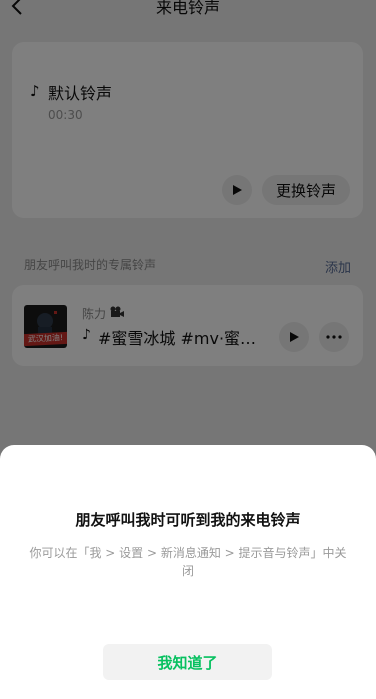 This screenshot has height=699, width=376. Describe the element at coordinates (188, 562) in the screenshot. I see `sheet-description: 你可以在「我 > 设置 > 新消息通知 > 提示音与铃声」中关闭` at that location.